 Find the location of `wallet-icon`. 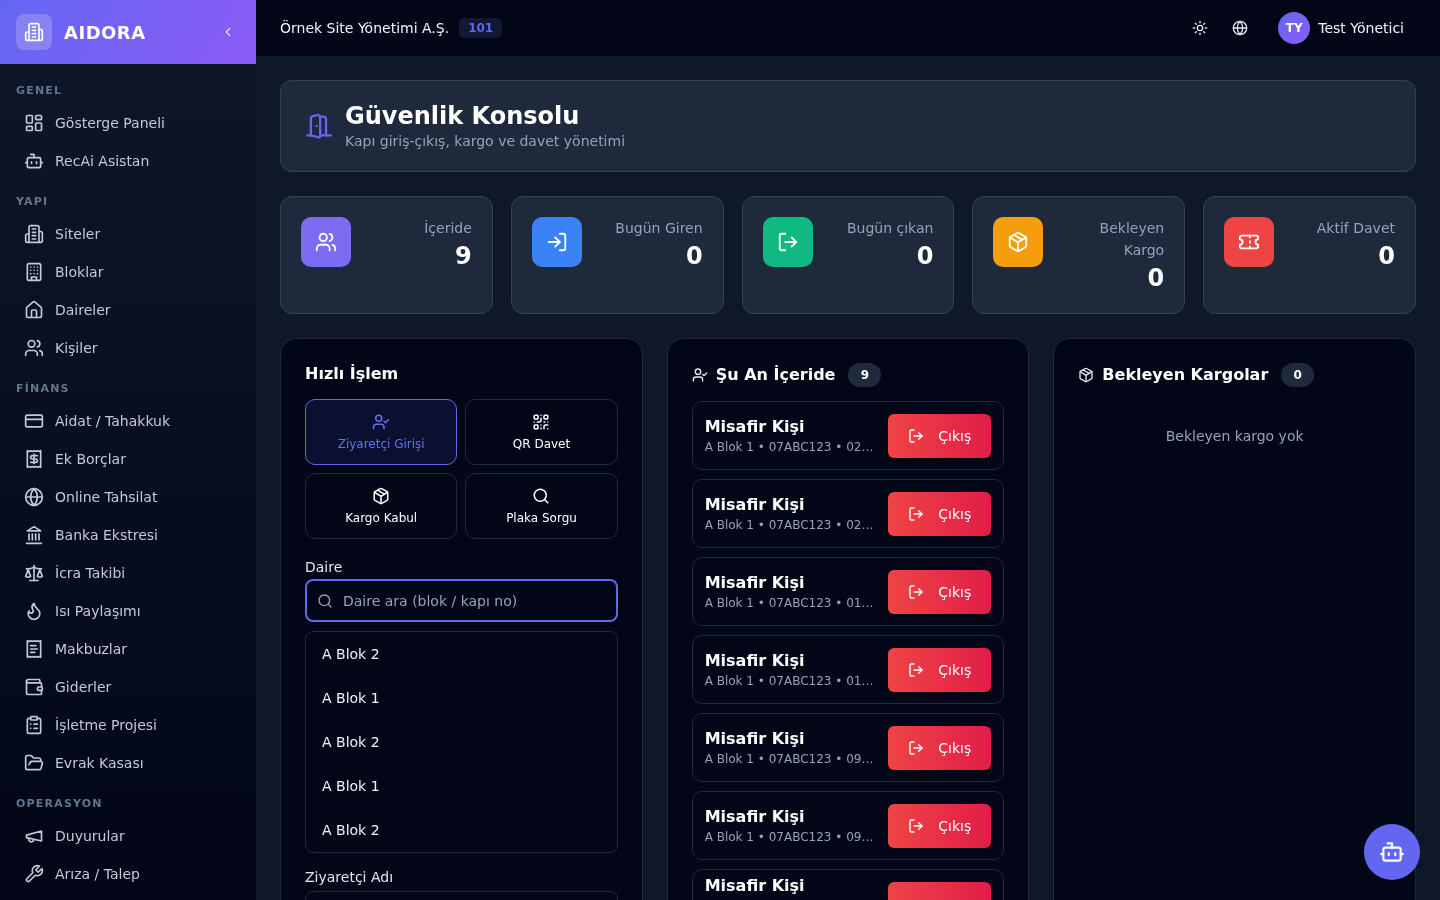

wallet-icon is located at coordinates (34, 687).